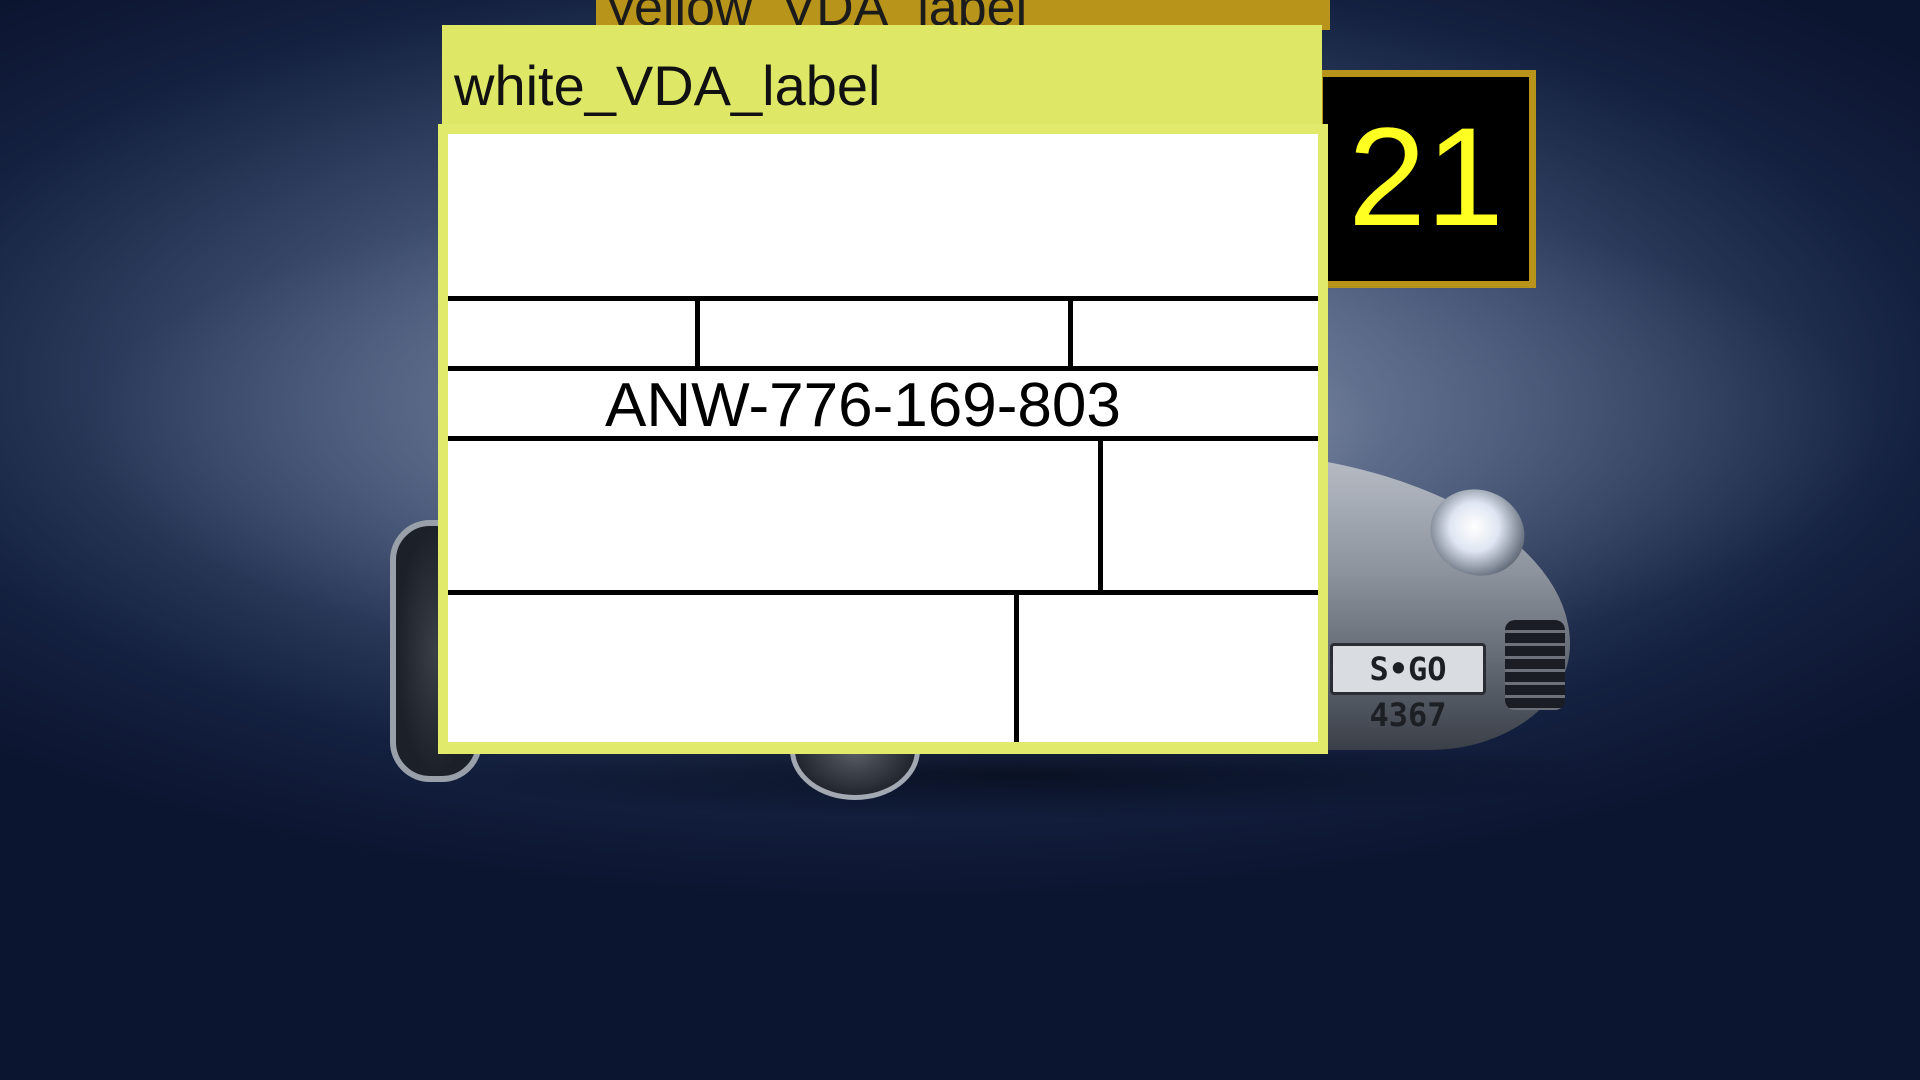  I want to click on front-grille, so click(1535, 665).